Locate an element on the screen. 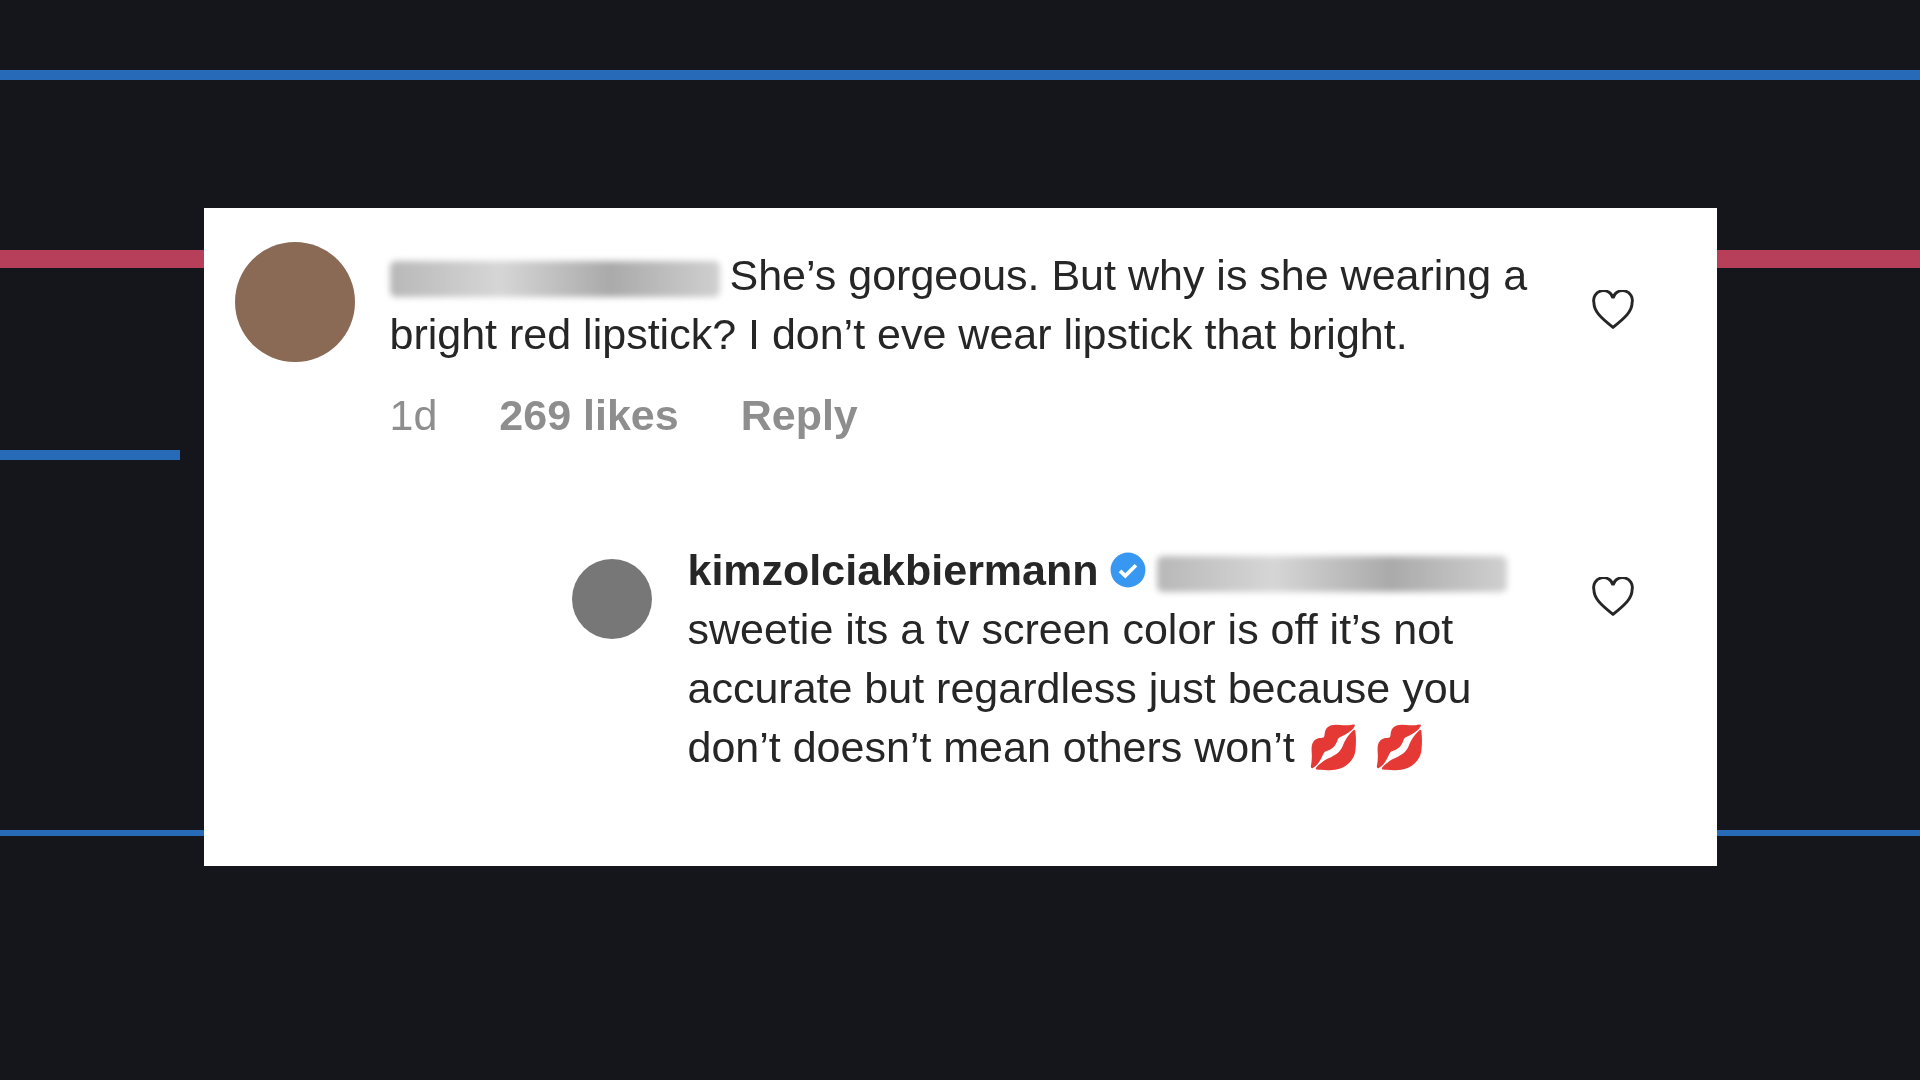 This screenshot has height=1080, width=1920. comment-text: She’s gorgeous. But why is she wearing a bright red lipstick? I don’t eve wear lipstick that bright. is located at coordinates (959, 305).